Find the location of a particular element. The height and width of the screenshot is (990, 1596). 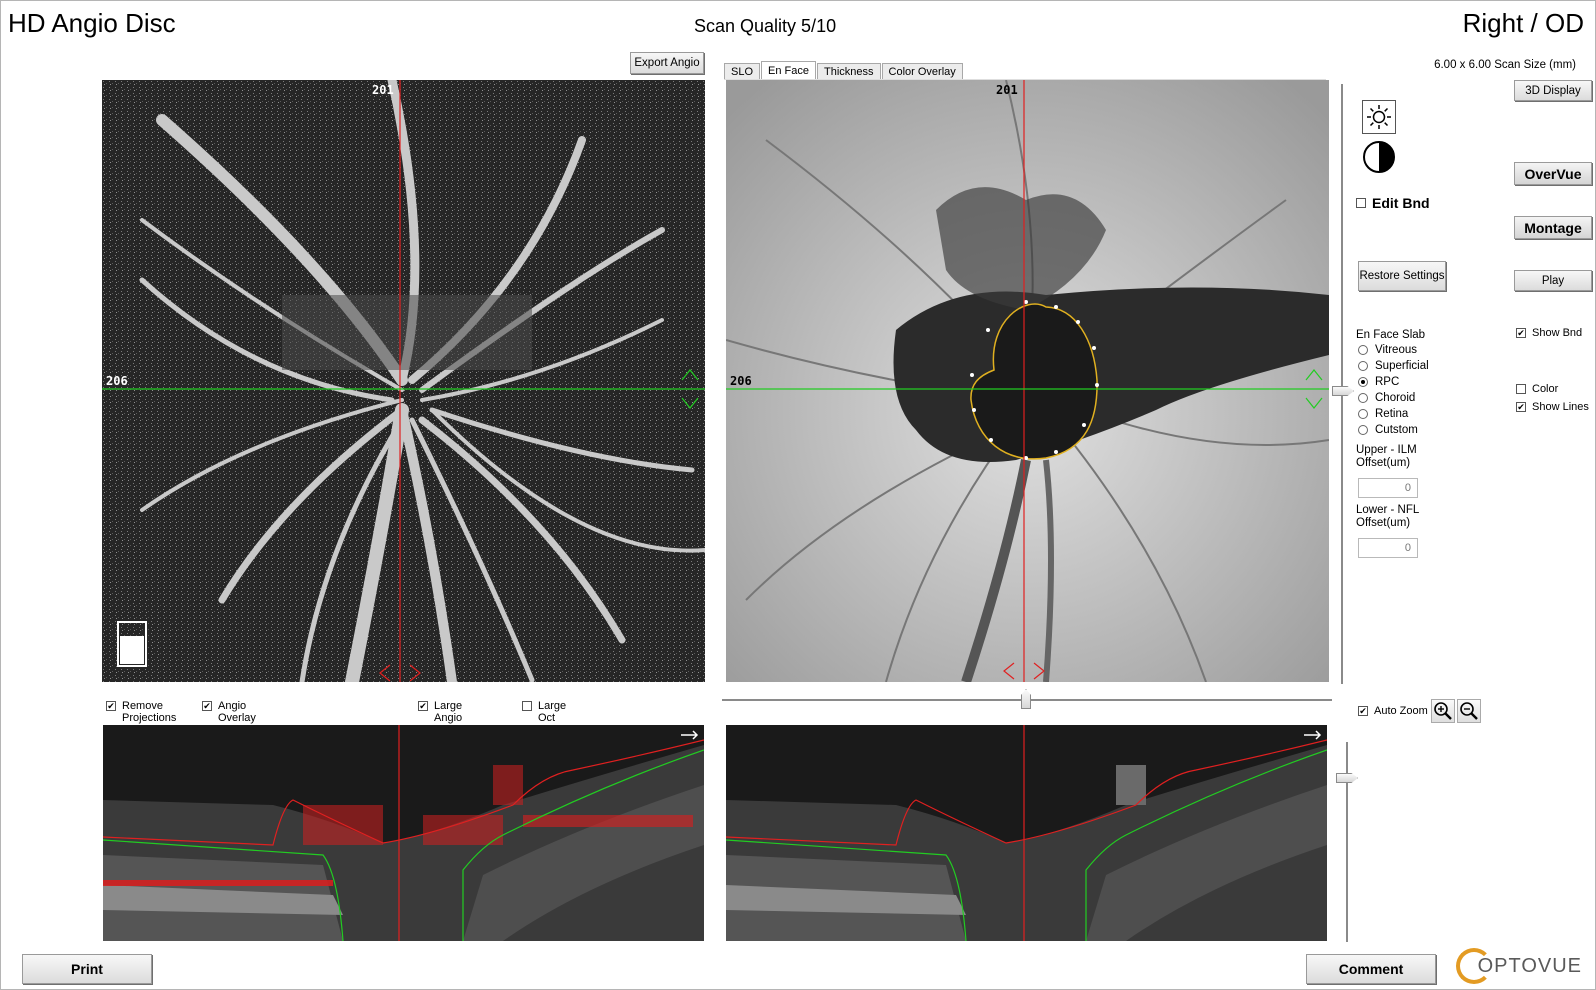

restore-settings-button: Restore Settings is located at coordinates (1402, 276).